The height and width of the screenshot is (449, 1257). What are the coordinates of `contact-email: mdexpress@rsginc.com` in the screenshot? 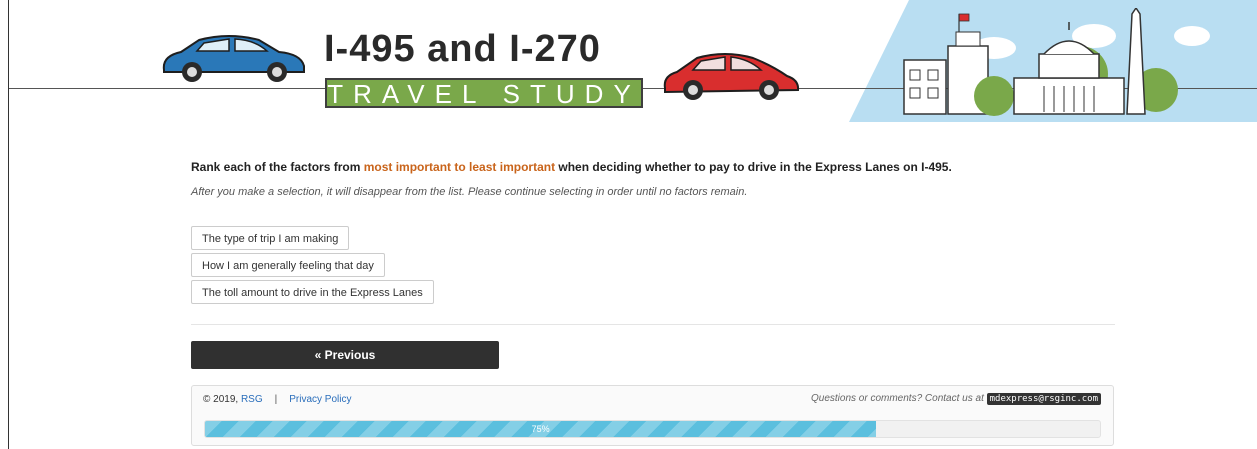 It's located at (1043, 399).